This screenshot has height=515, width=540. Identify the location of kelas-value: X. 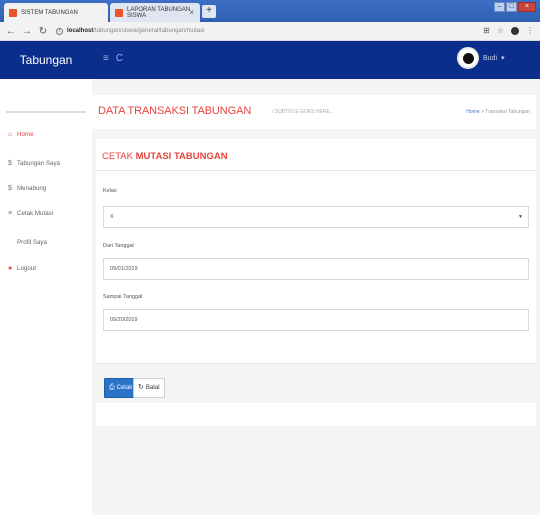
(112, 217).